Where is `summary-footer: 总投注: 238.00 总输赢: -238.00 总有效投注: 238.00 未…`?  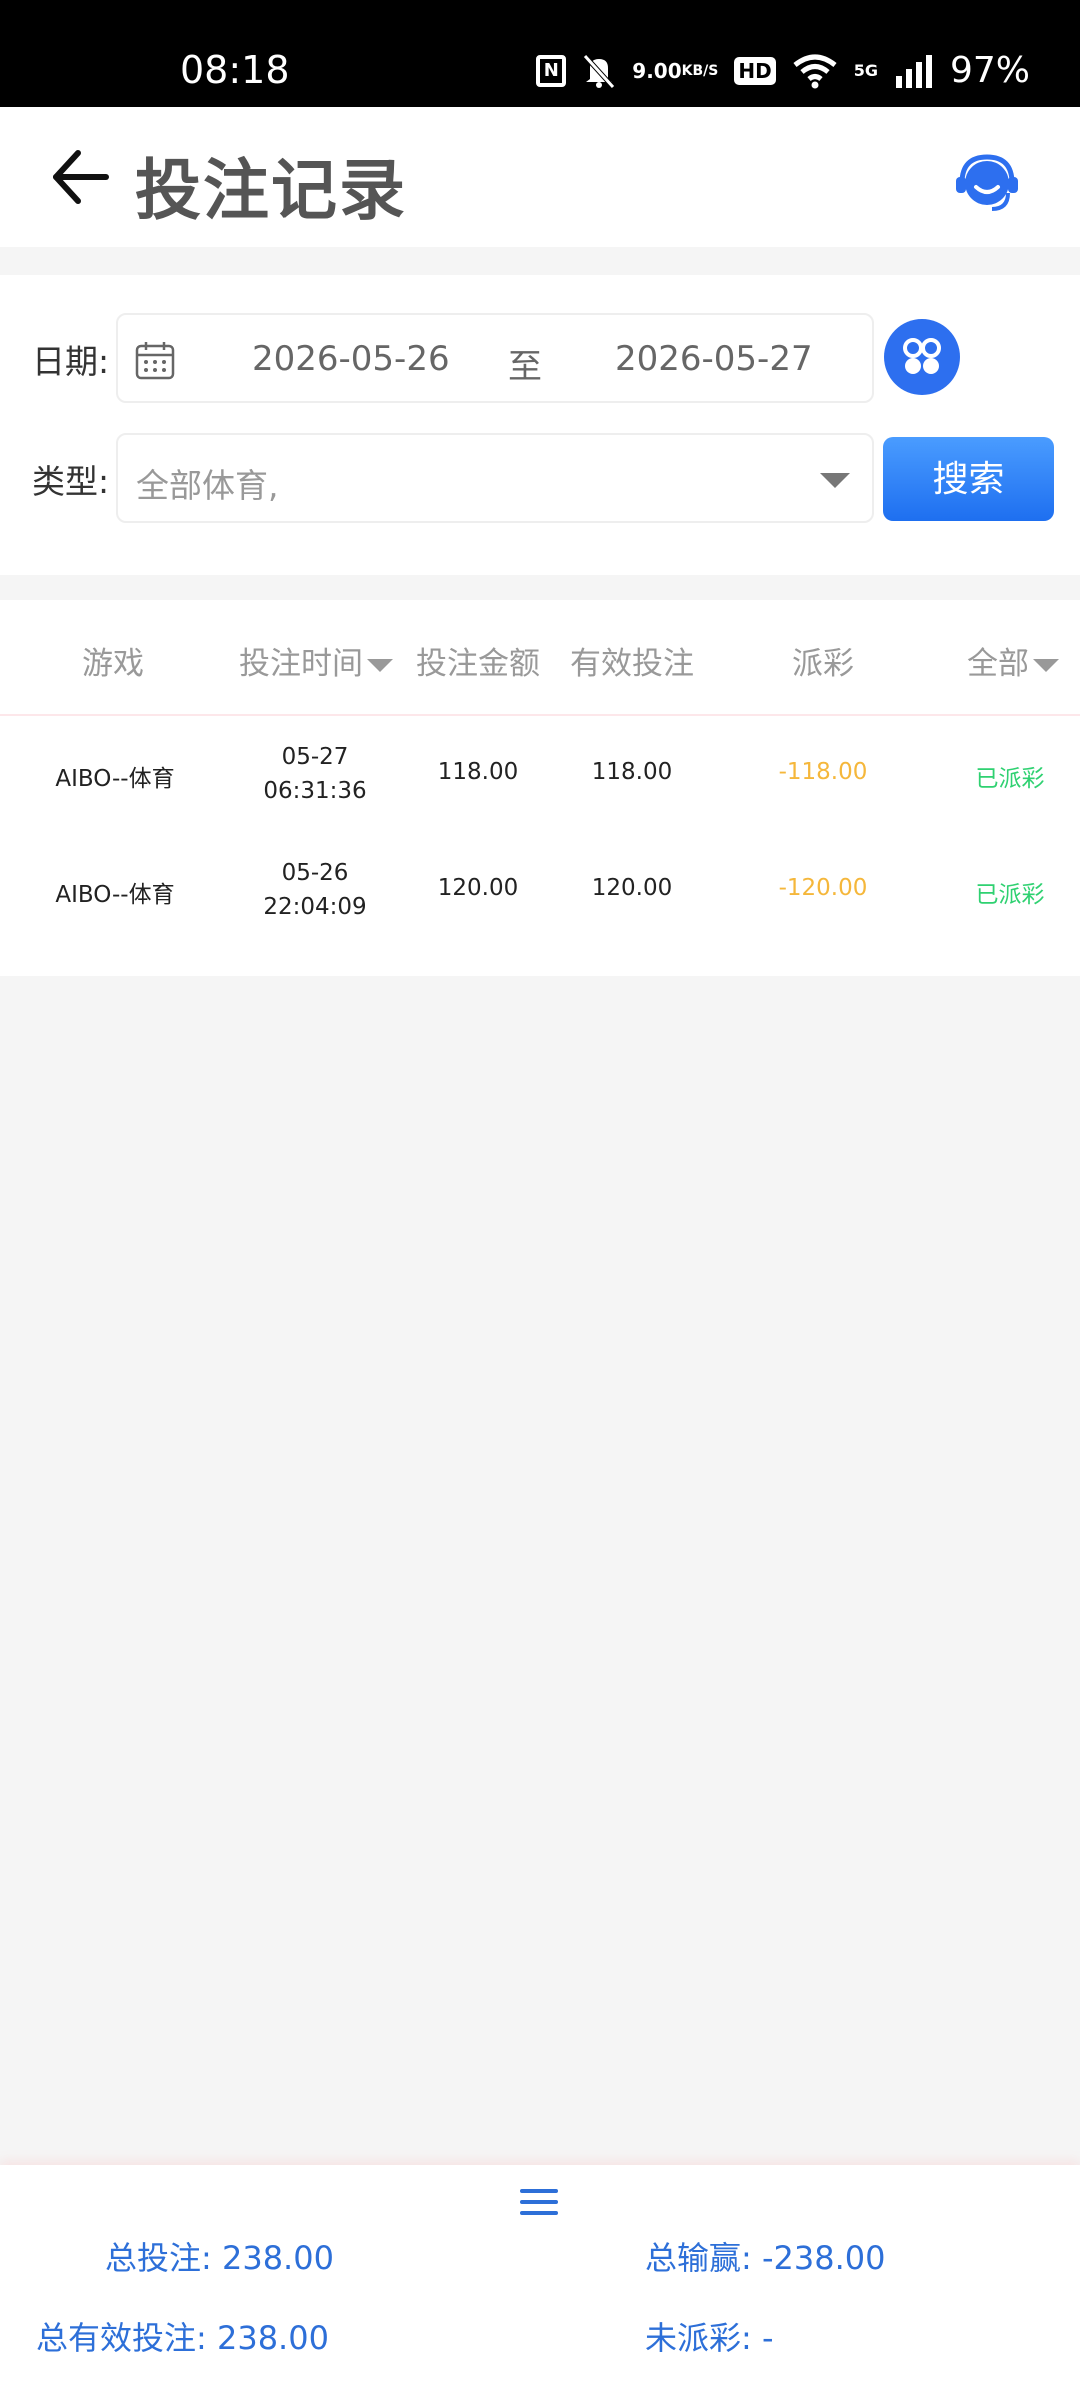
summary-footer: 总投注: 238.00 总输赢: -238.00 总有效投注: 238.00 未… is located at coordinates (540, 2282).